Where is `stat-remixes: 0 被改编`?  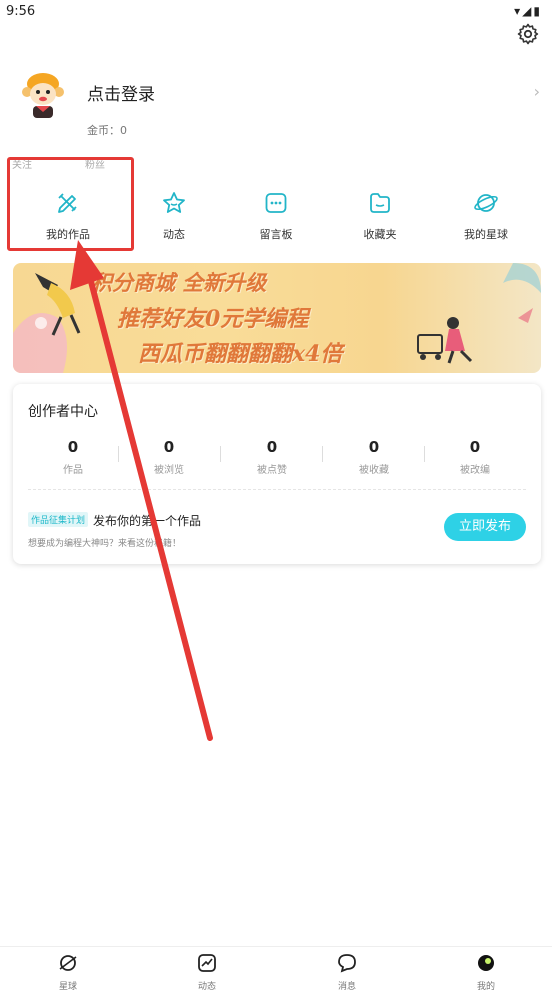 stat-remixes: 0 被改编 is located at coordinates (475, 457).